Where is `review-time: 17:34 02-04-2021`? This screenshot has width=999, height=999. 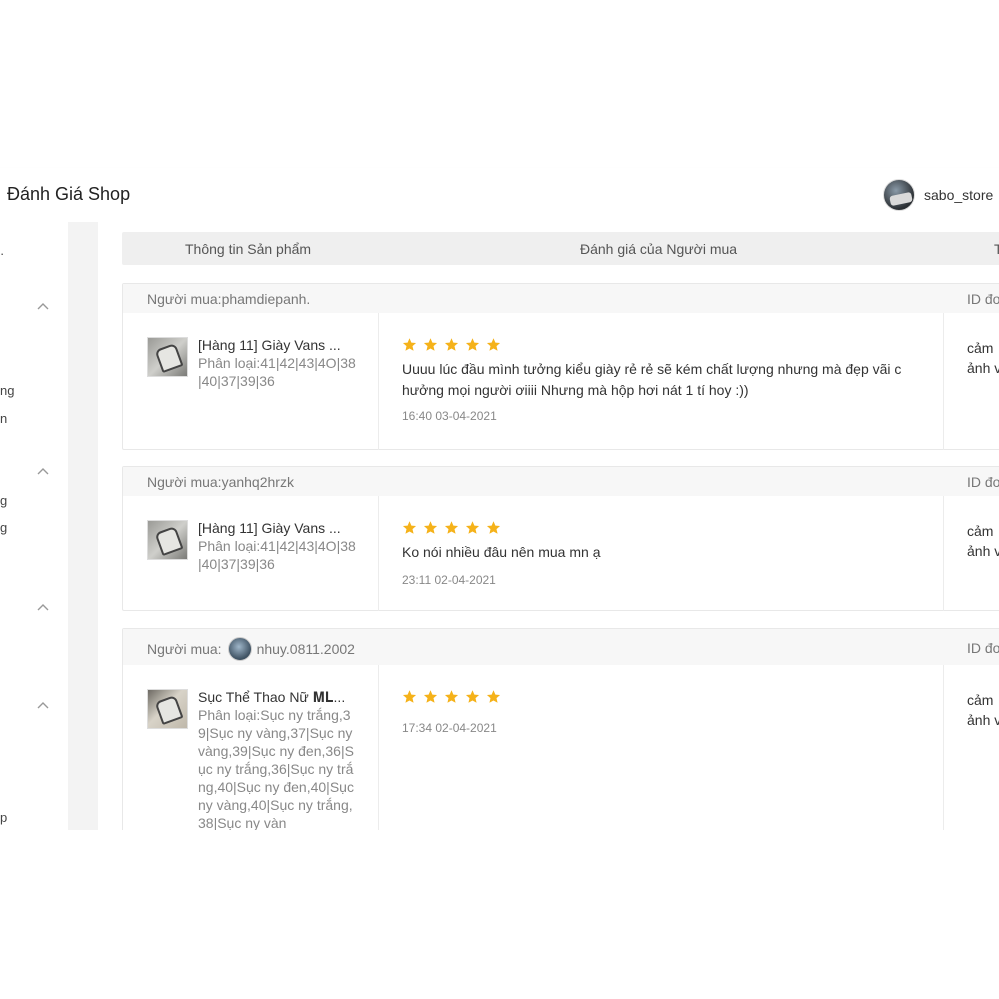 review-time: 17:34 02-04-2021 is located at coordinates (449, 728).